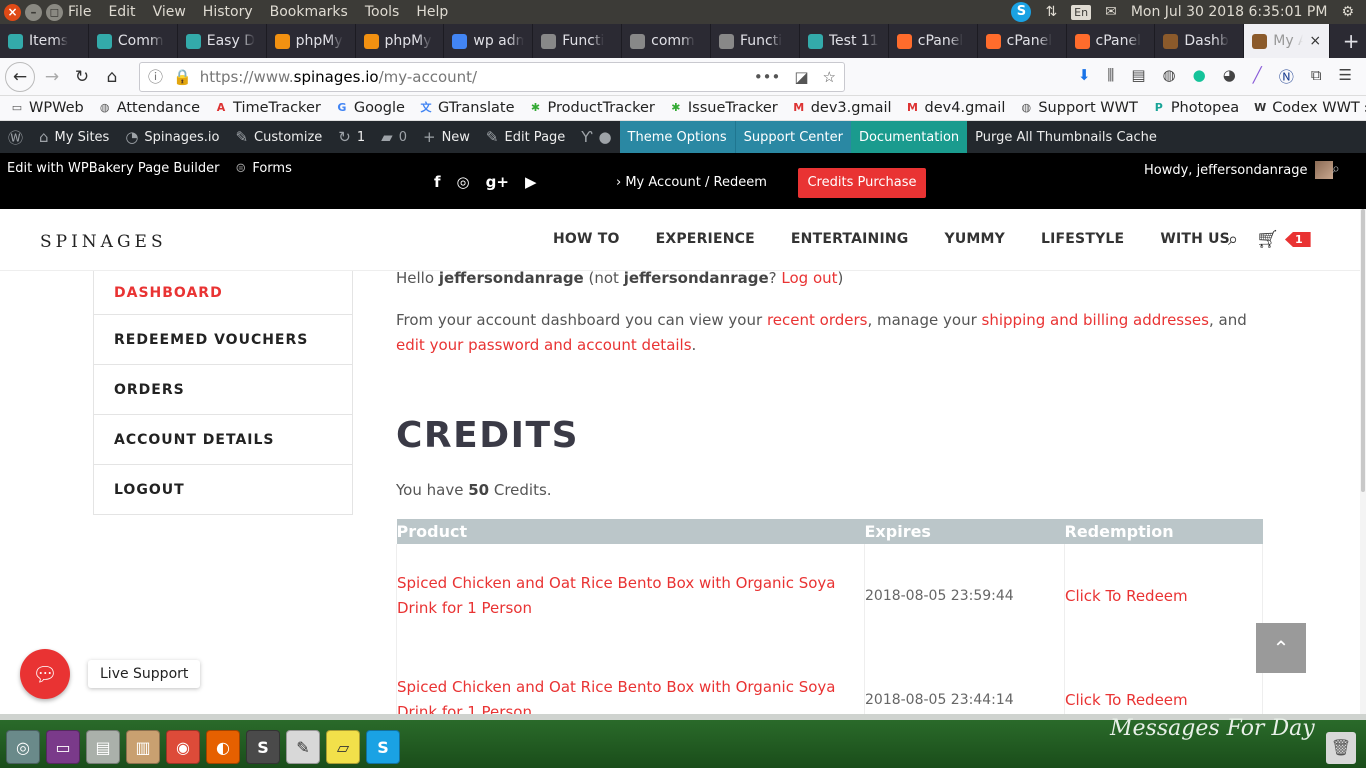 The height and width of the screenshot is (768, 1366). I want to click on tab-2: Easy D, so click(222, 41).